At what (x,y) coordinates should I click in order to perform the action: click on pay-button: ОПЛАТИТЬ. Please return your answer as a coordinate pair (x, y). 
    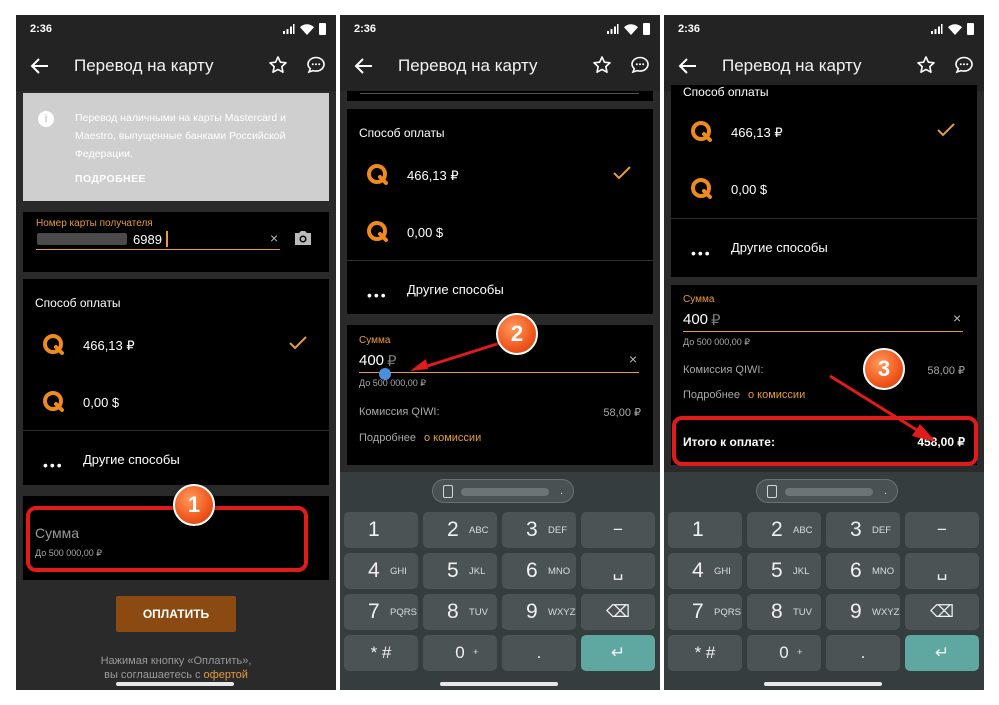
    Looking at the image, I should click on (176, 614).